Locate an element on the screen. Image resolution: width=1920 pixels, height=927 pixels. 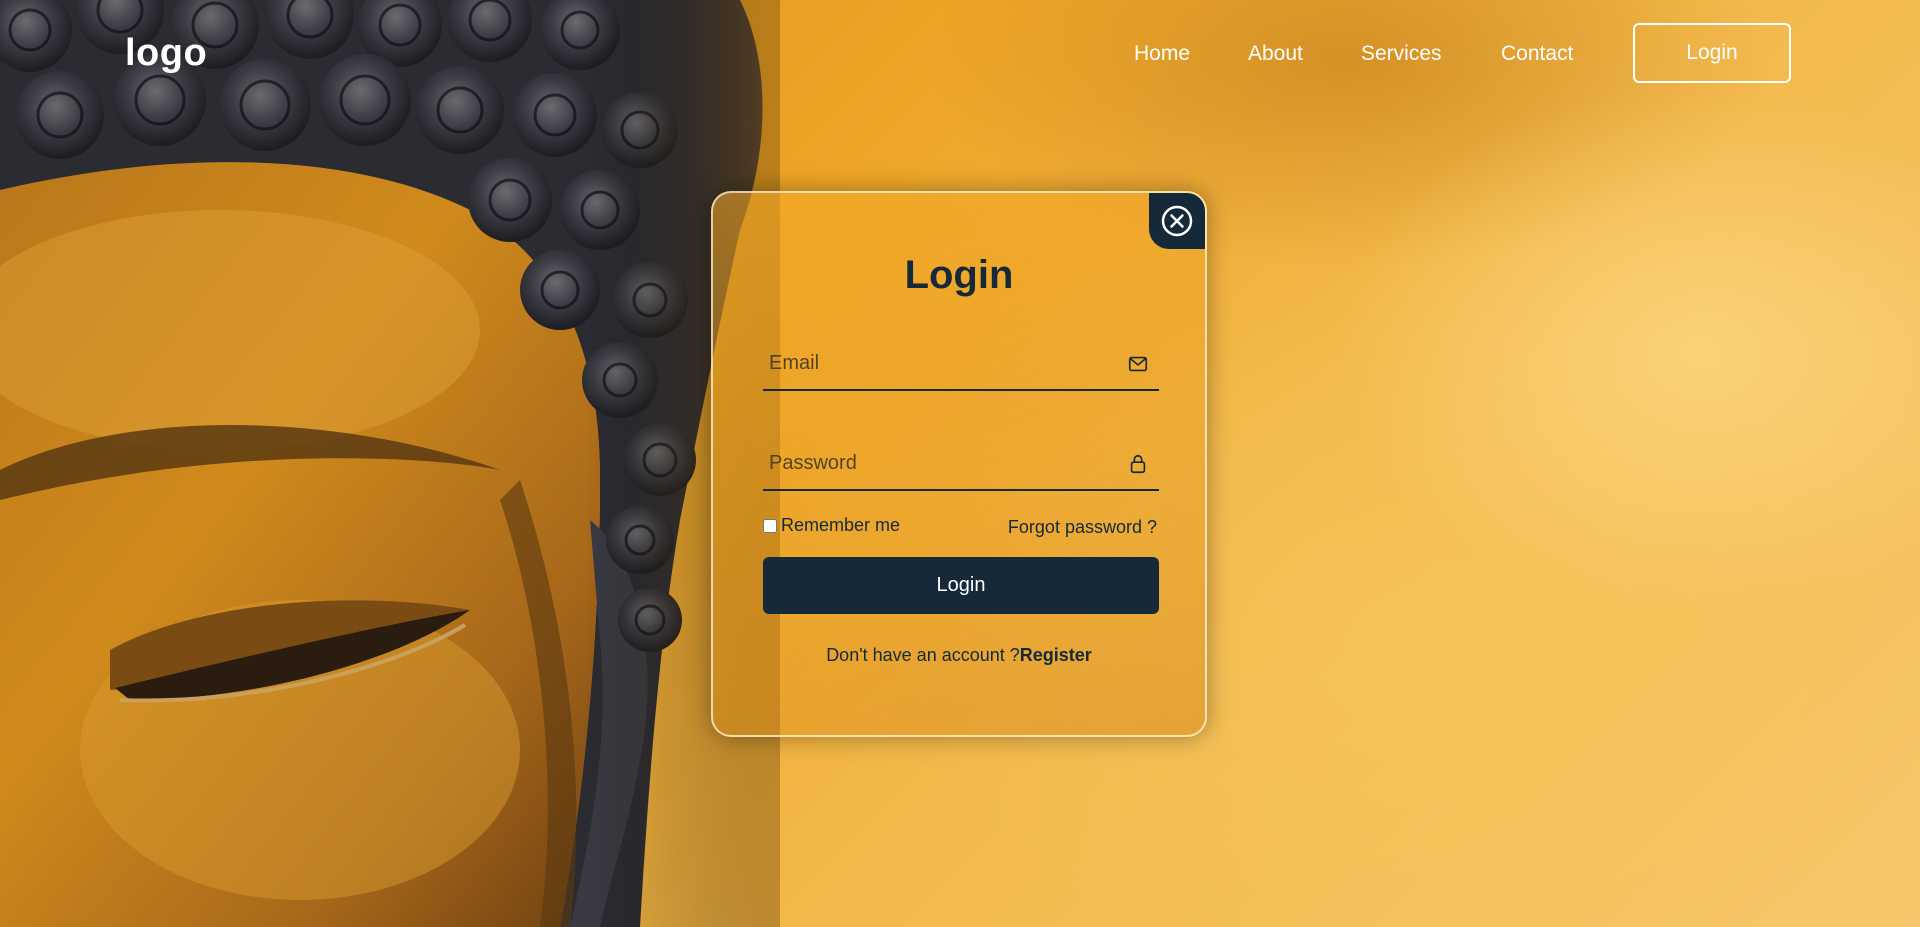
forgot-password-link: Forgot password ? is located at coordinates (1082, 527).